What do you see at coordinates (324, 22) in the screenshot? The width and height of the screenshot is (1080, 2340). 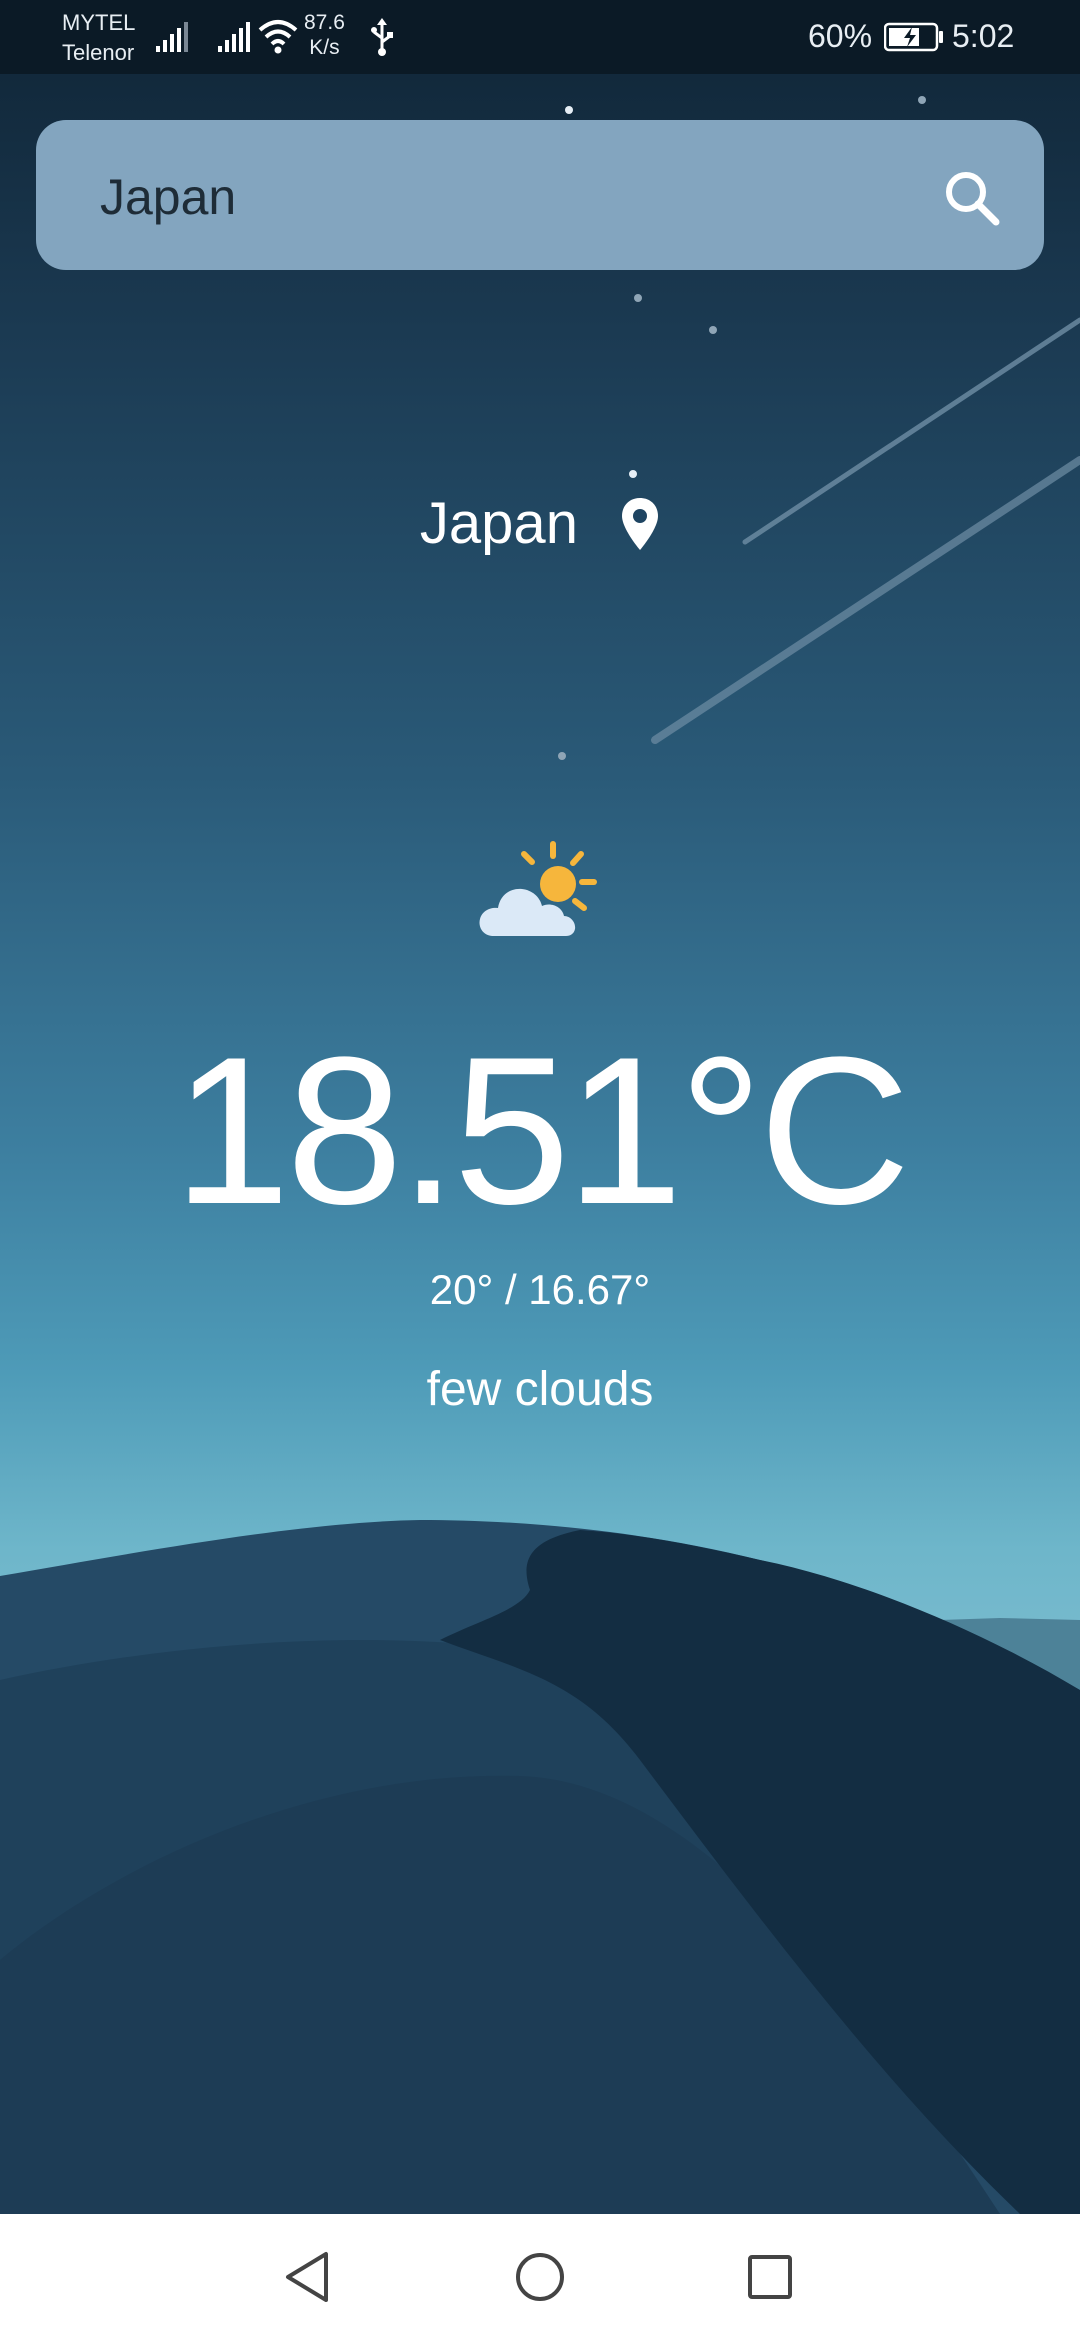 I see `speed-value: 87.6` at bounding box center [324, 22].